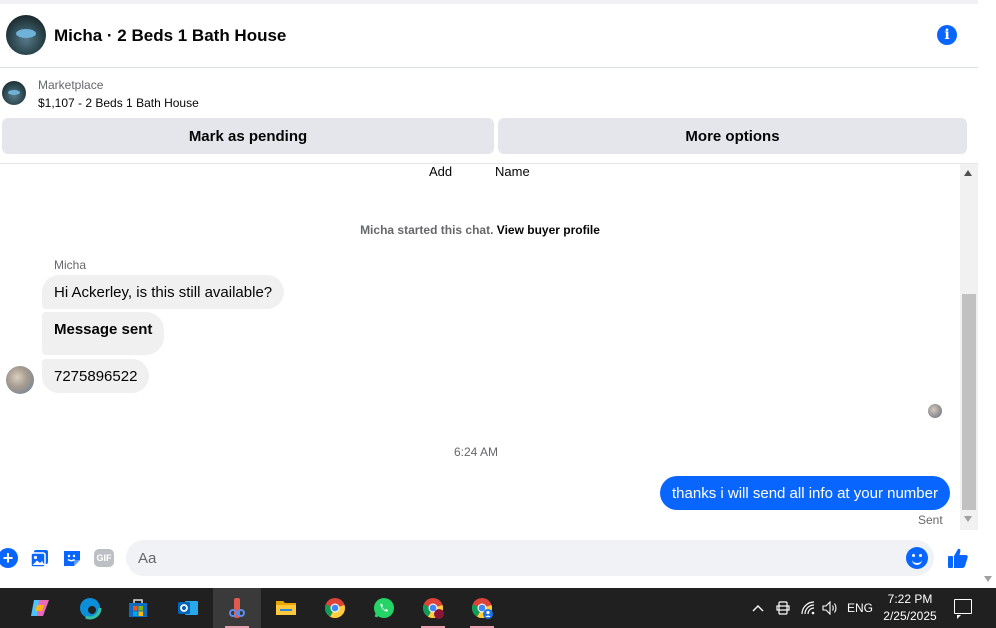  What do you see at coordinates (70, 265) in the screenshot?
I see `sender-name: Micha` at bounding box center [70, 265].